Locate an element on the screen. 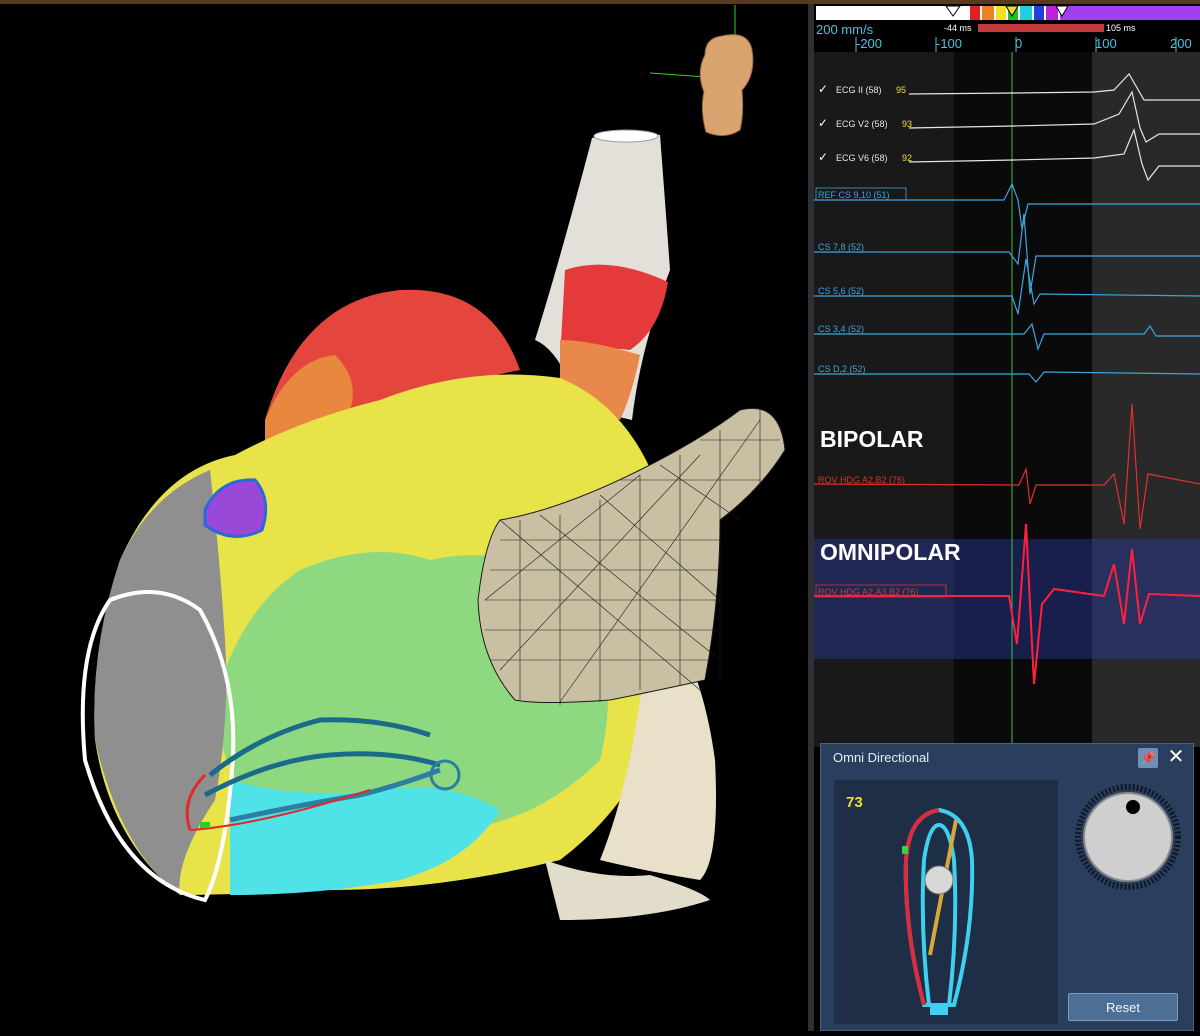  omni-angle-value: 73 is located at coordinates (854, 802).